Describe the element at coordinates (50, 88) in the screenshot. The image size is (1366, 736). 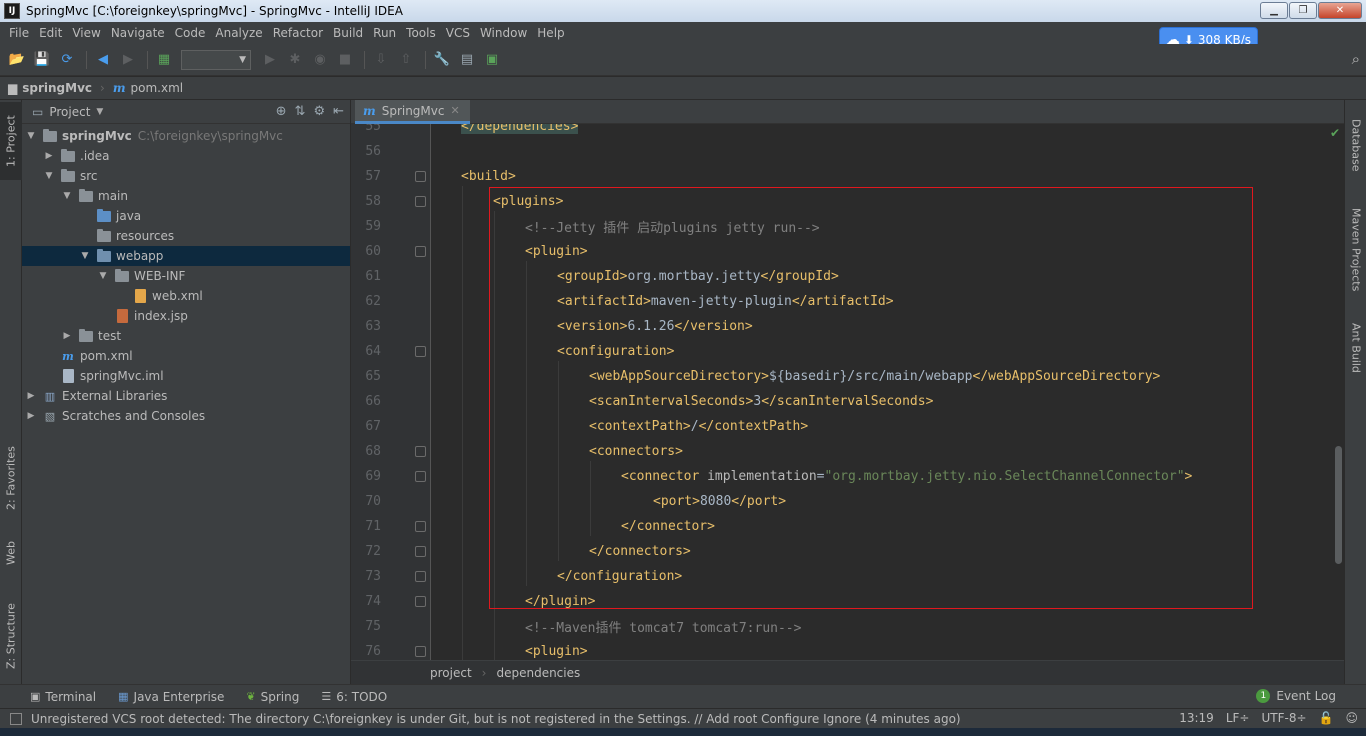
I see `nav-crumb-project: ▆ springMvc` at that location.